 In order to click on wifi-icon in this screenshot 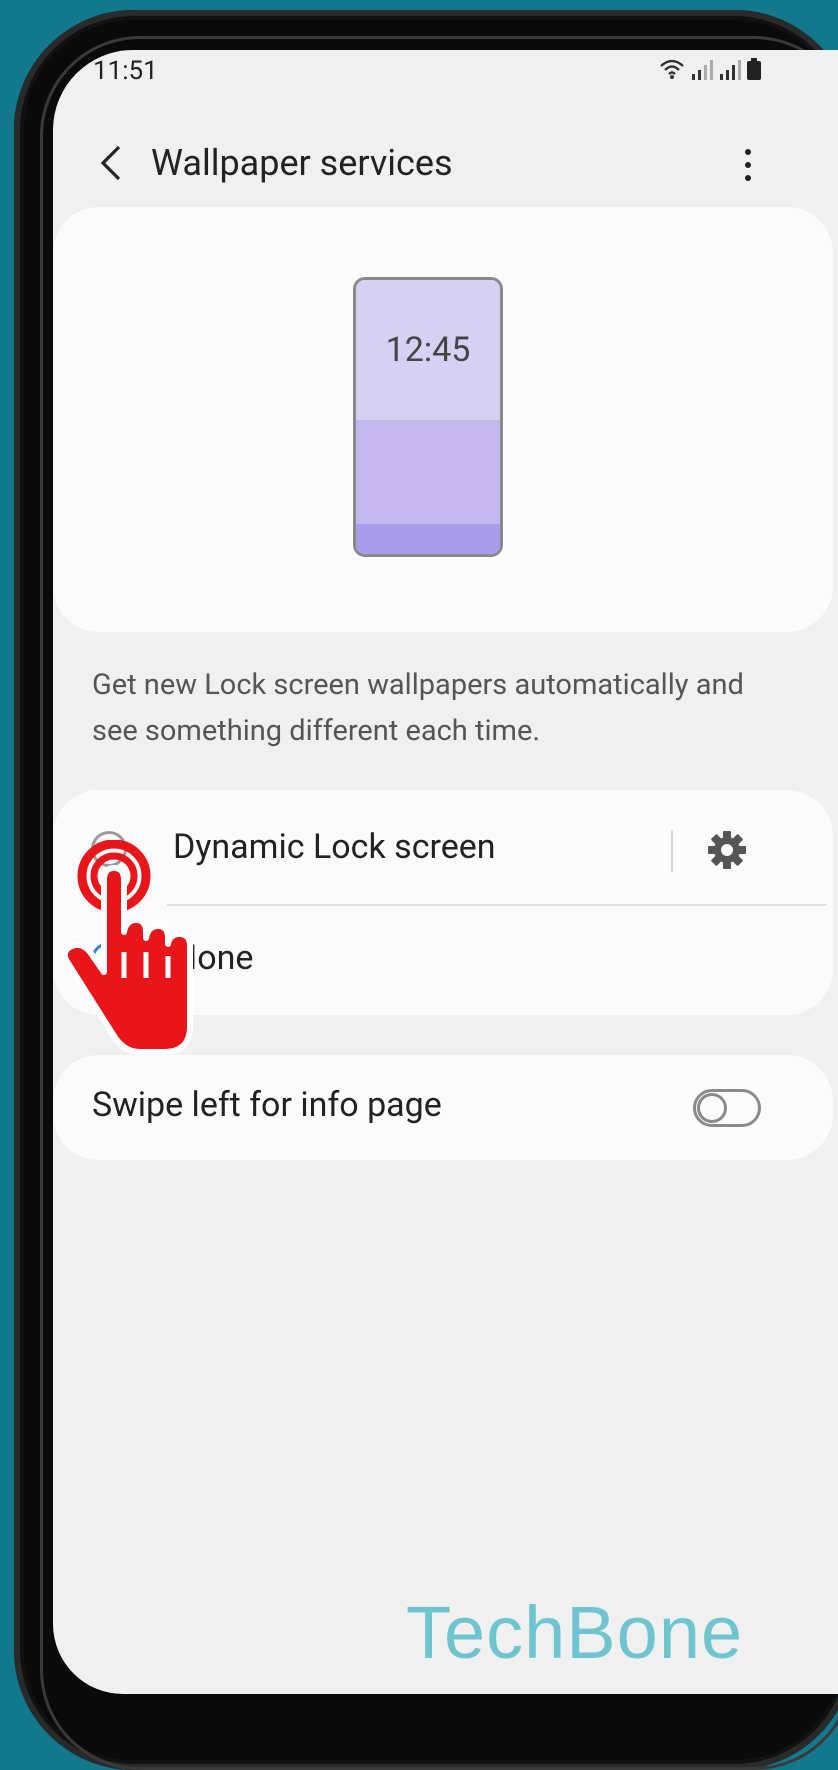, I will do `click(672, 69)`.